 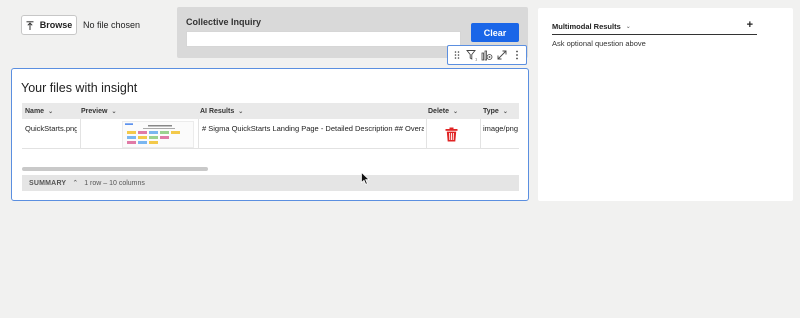 I want to click on results-hint: Ask optional question above, so click(x=599, y=43).